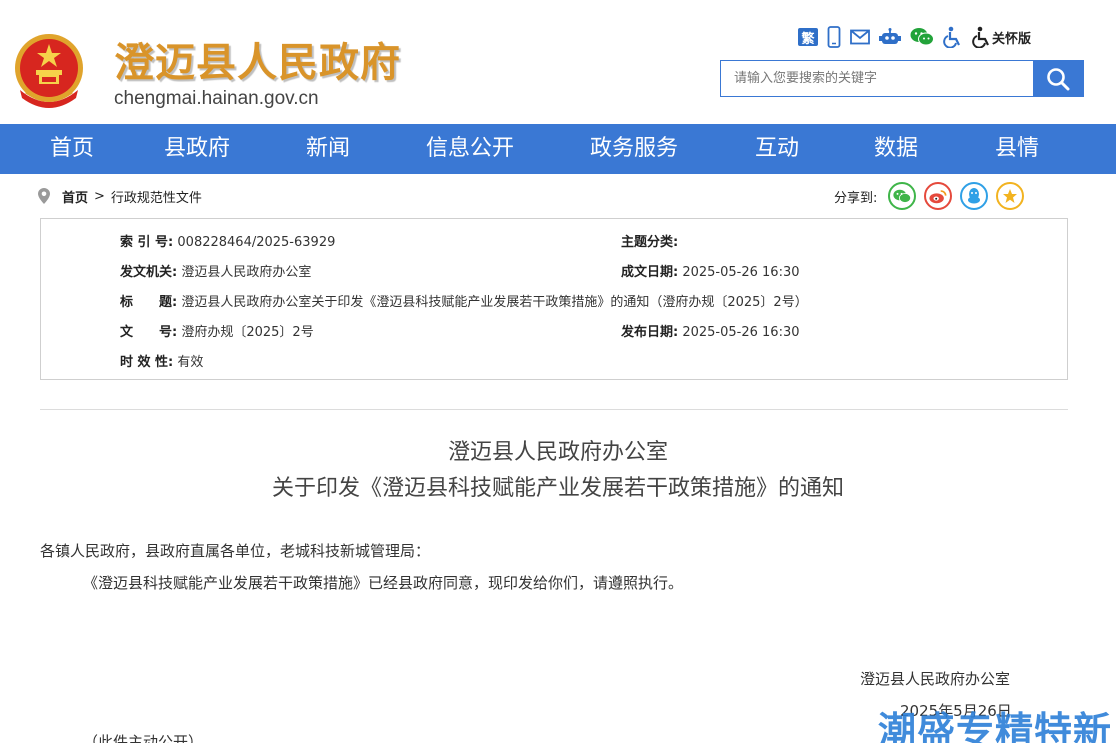 This screenshot has height=743, width=1116. I want to click on robot-icon, so click(890, 36).